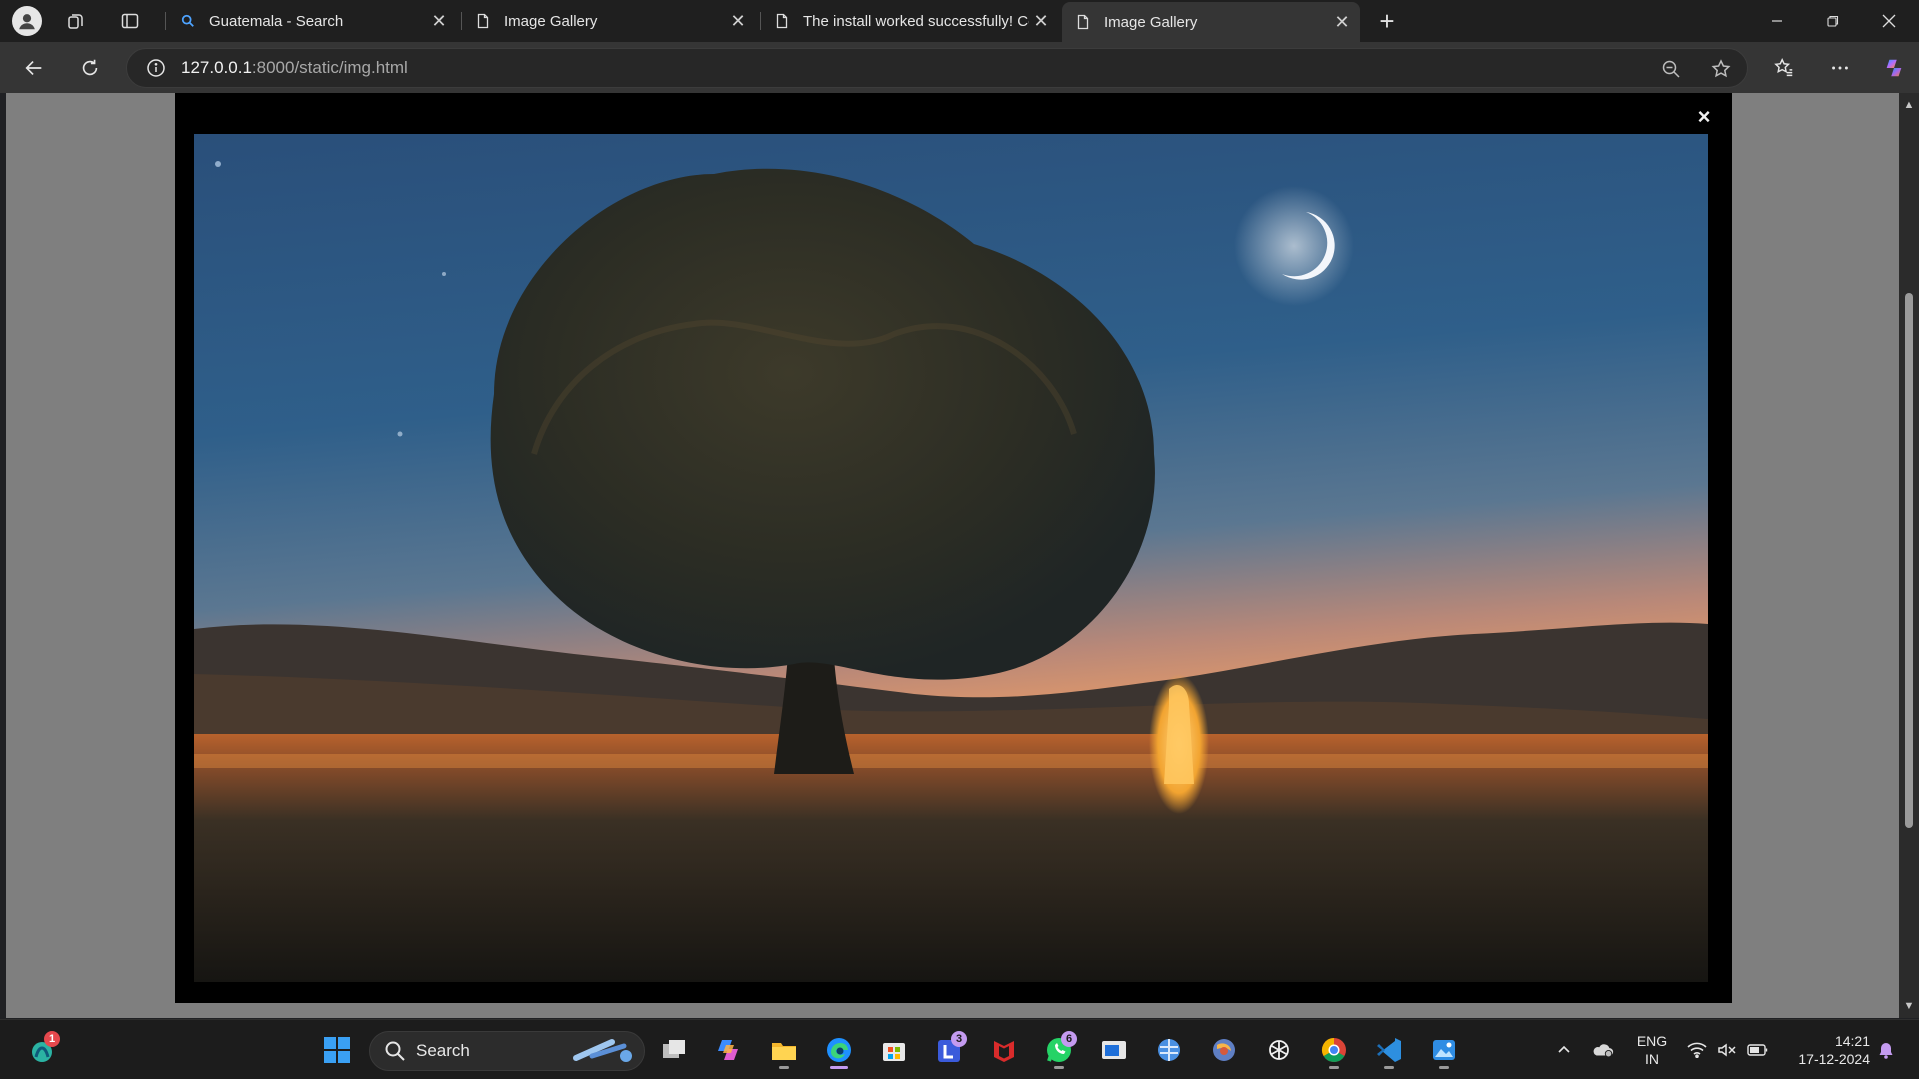  Describe the element at coordinates (1852, 1041) in the screenshot. I see `clock-time: 14:21` at that location.